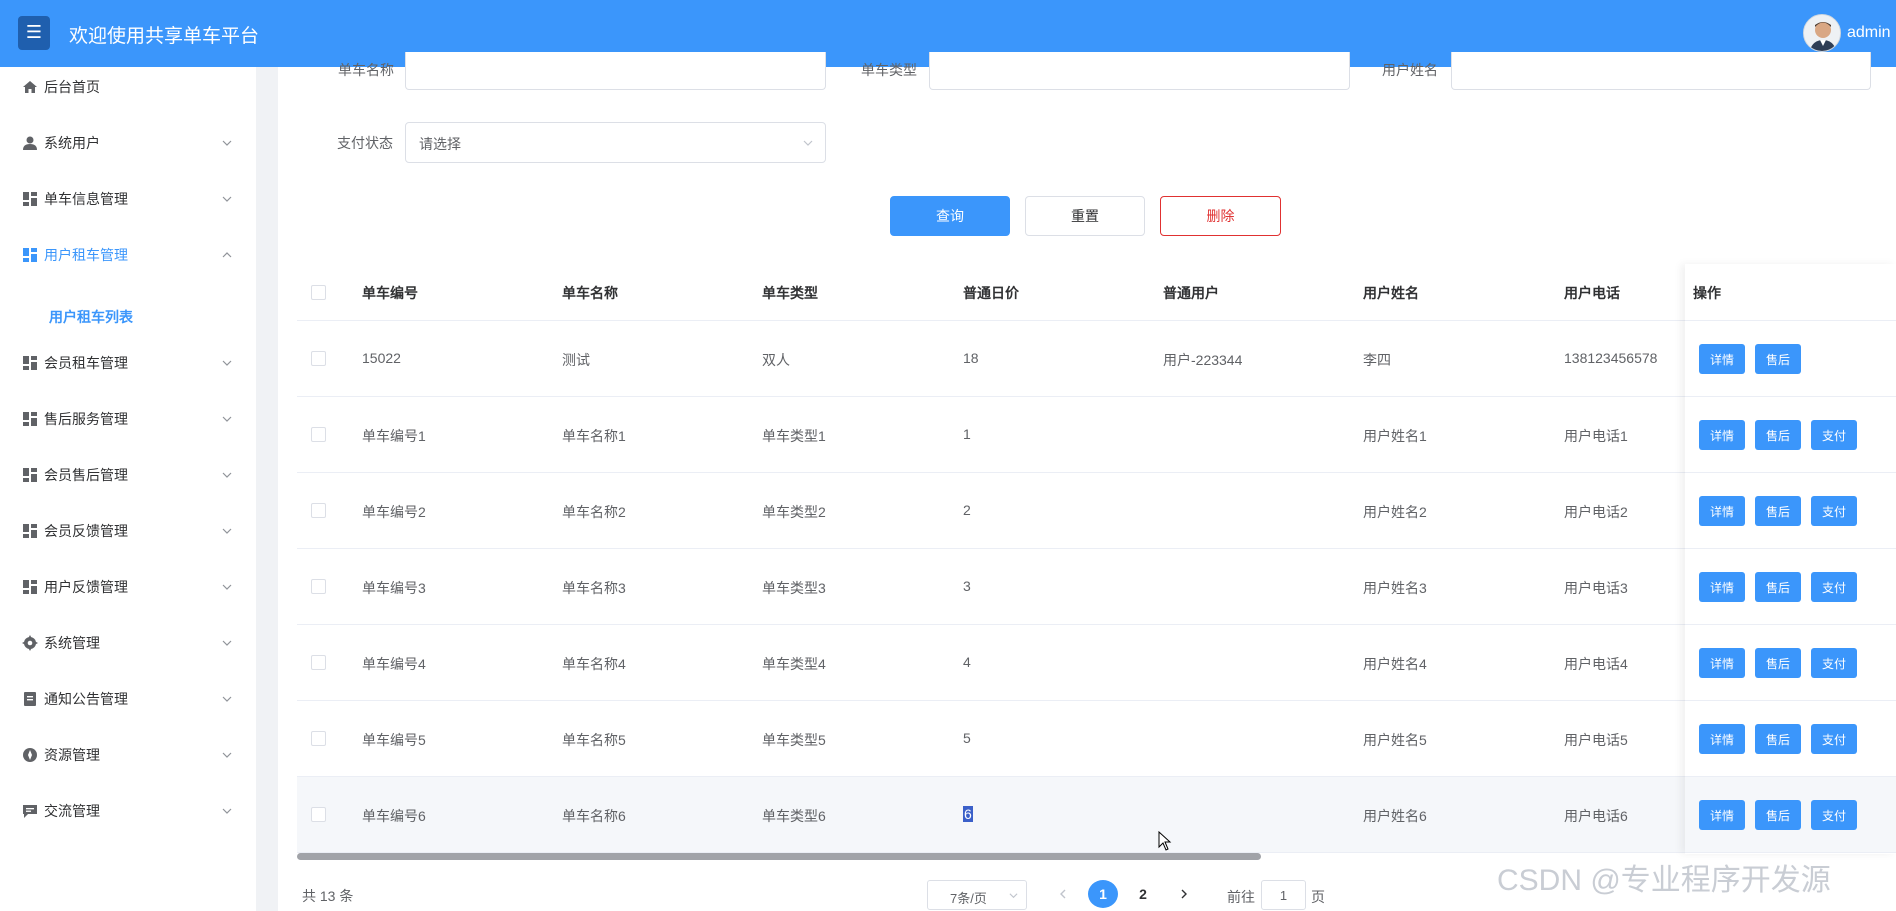  I want to click on page-2: 2, so click(1143, 894).